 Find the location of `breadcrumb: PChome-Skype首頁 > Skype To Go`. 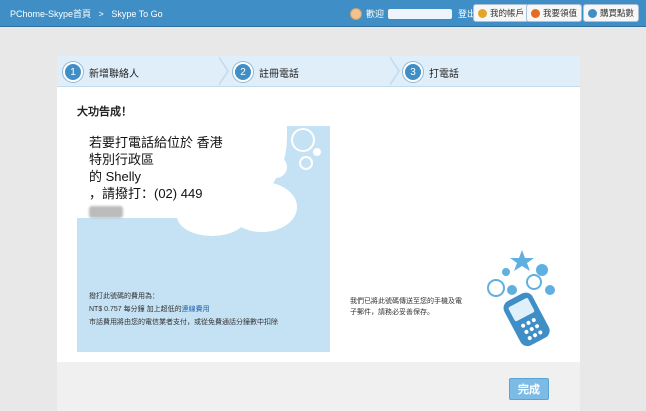

breadcrumb: PChome-Skype首頁 > Skype To Go is located at coordinates (86, 13).